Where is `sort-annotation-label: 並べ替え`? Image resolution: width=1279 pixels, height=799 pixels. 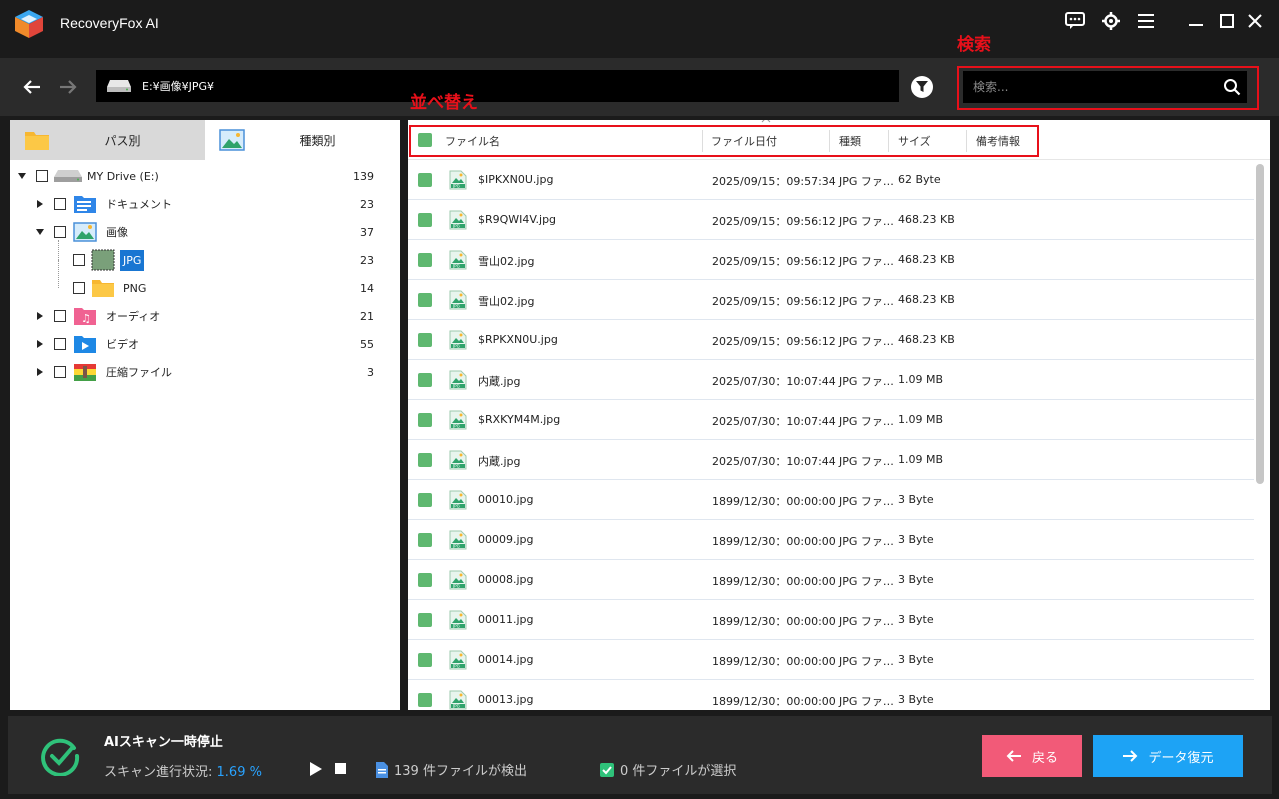 sort-annotation-label: 並べ替え is located at coordinates (444, 103).